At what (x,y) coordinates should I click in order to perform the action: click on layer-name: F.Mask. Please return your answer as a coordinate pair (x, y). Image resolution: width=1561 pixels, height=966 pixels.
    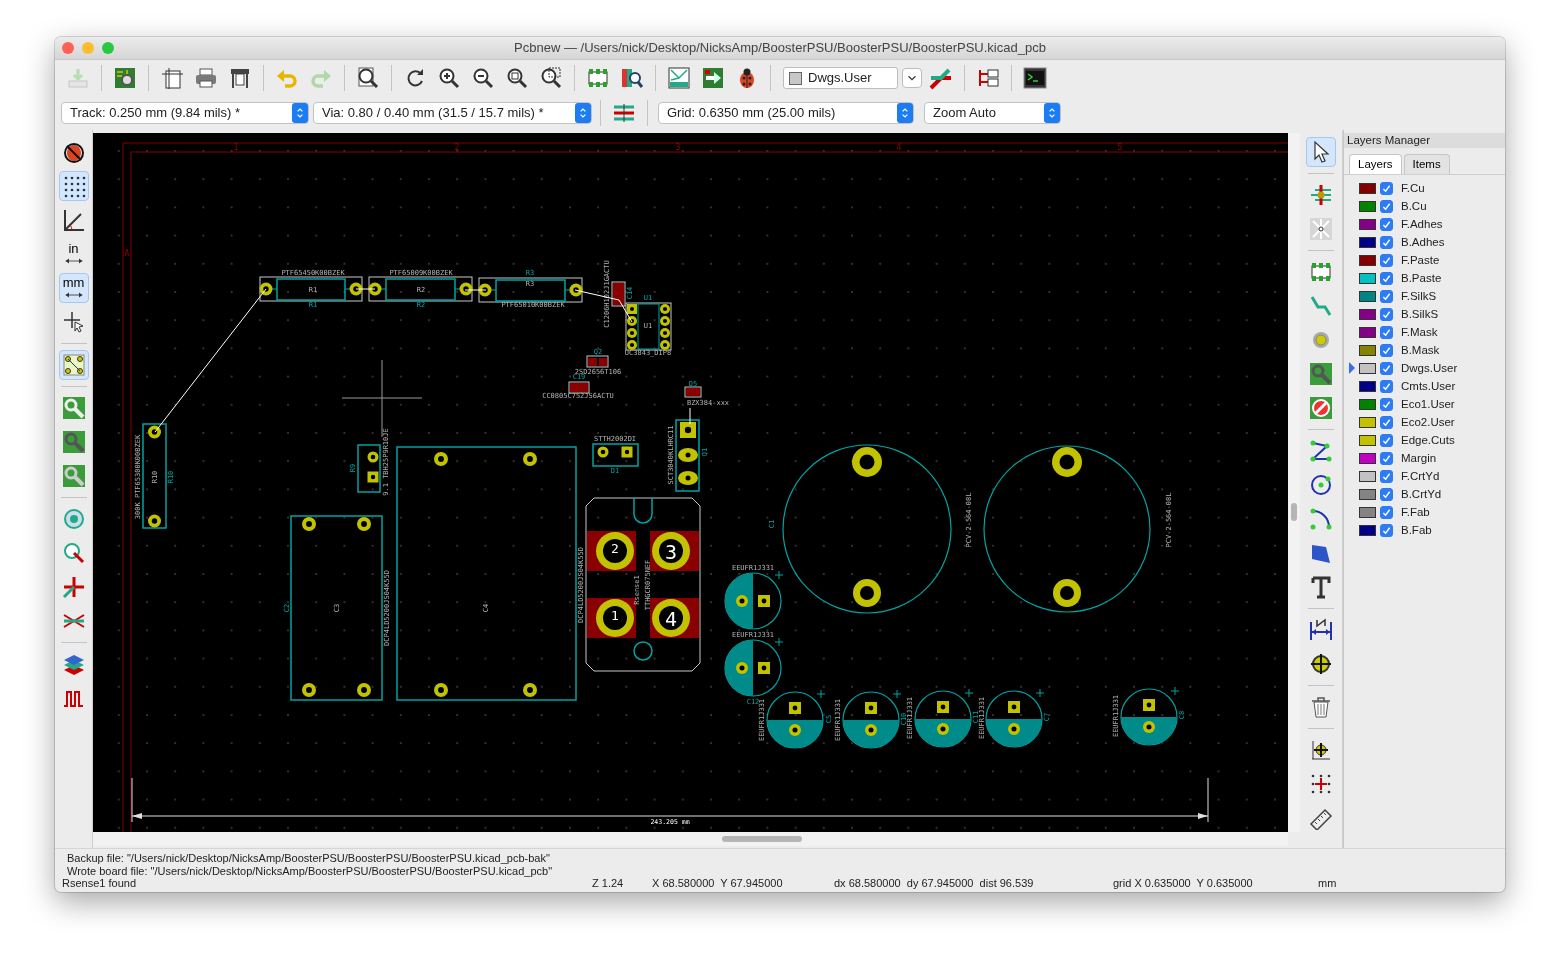
    Looking at the image, I should click on (1419, 332).